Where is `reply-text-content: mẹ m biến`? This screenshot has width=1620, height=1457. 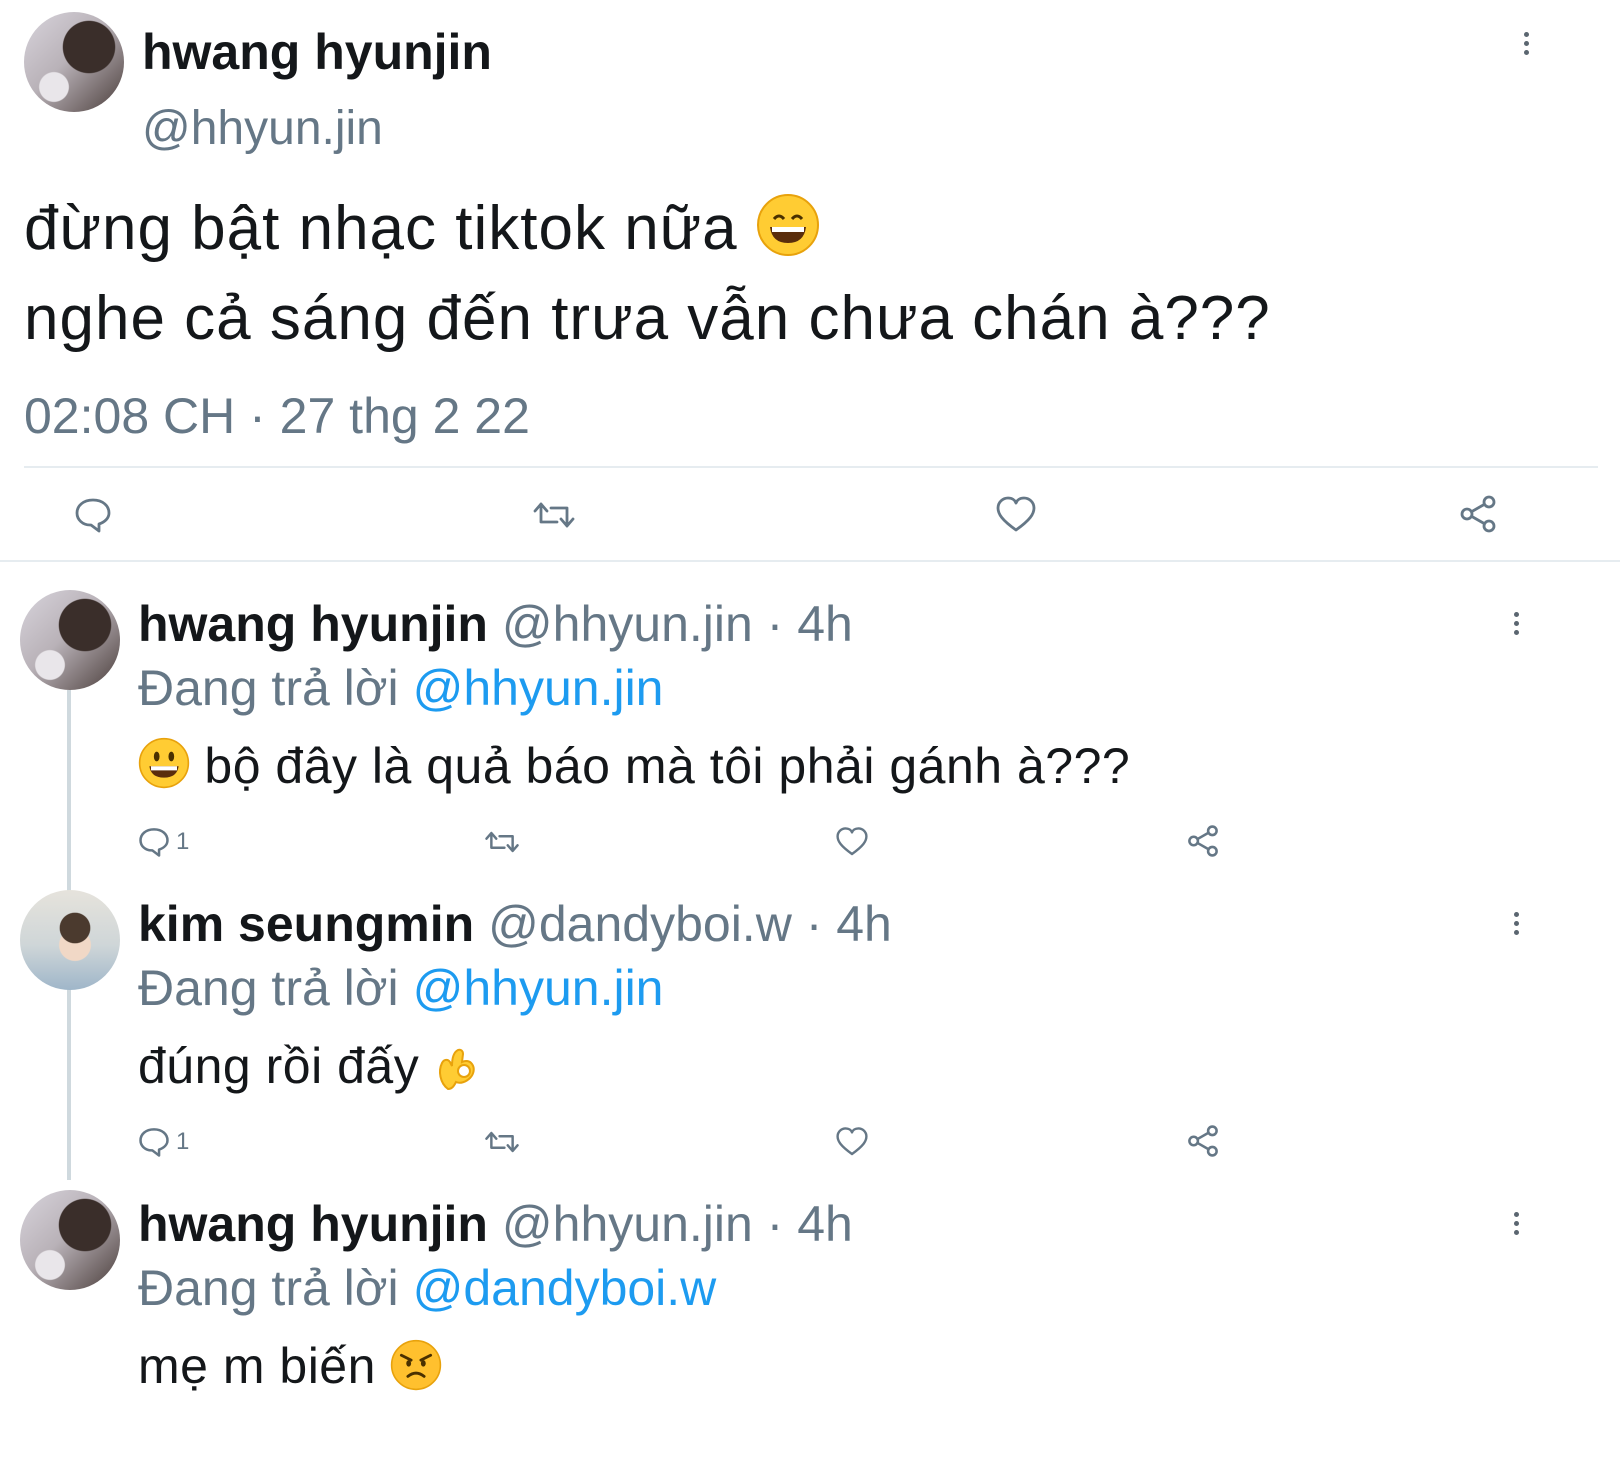
reply-text-content: mẹ m biến is located at coordinates (257, 1366).